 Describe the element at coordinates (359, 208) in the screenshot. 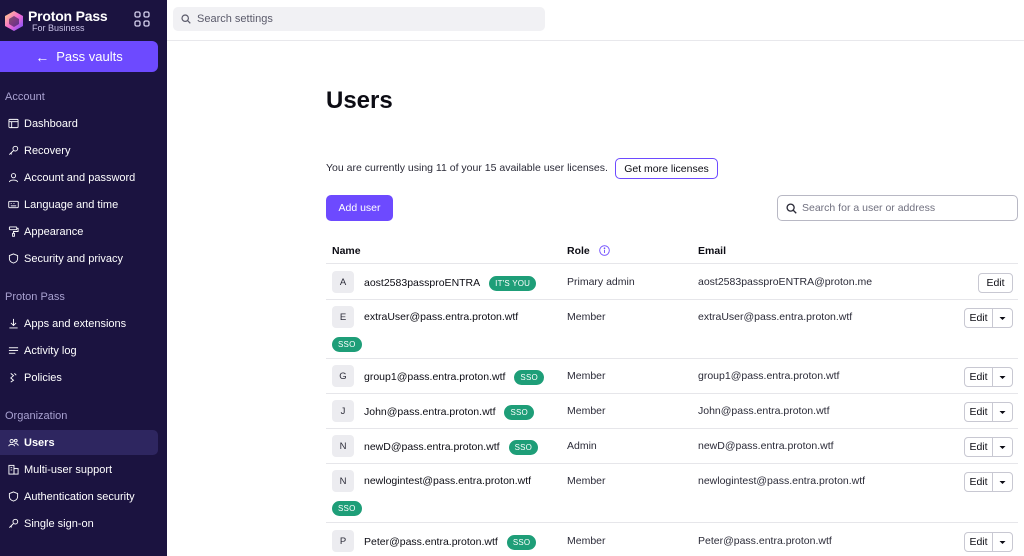

I see `add-user-button: Add user` at that location.